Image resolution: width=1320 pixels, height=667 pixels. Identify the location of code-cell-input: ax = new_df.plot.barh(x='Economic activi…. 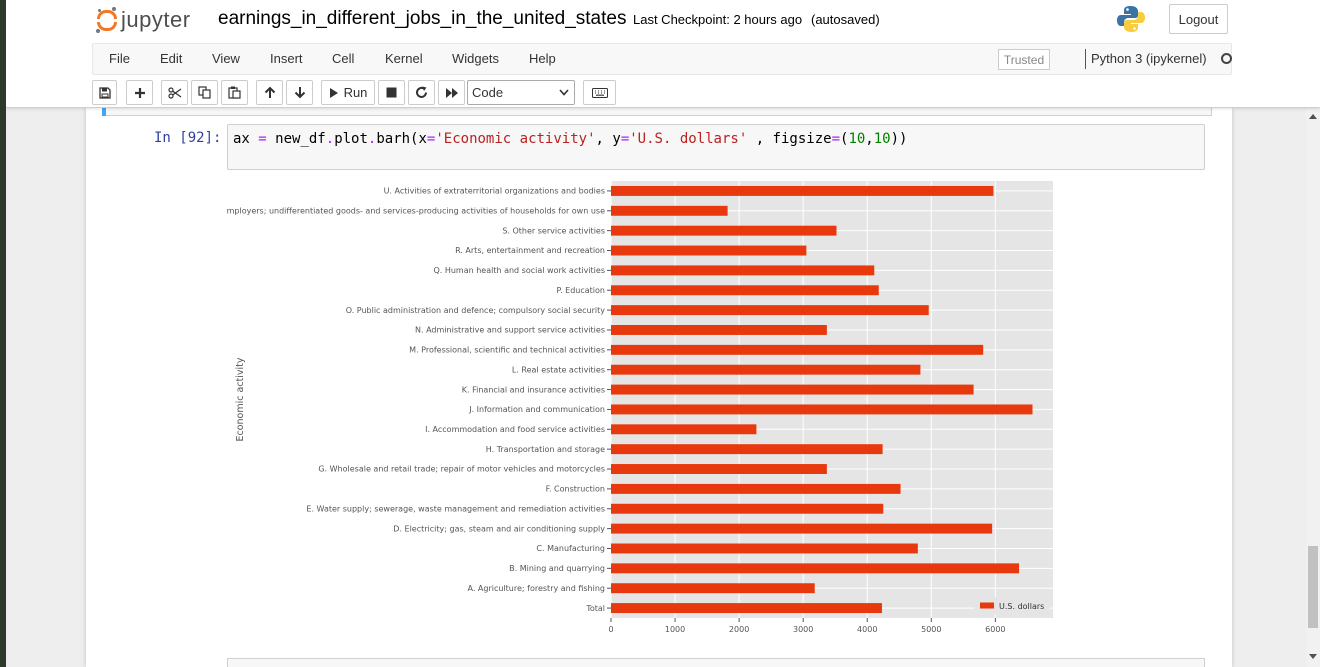
(716, 147).